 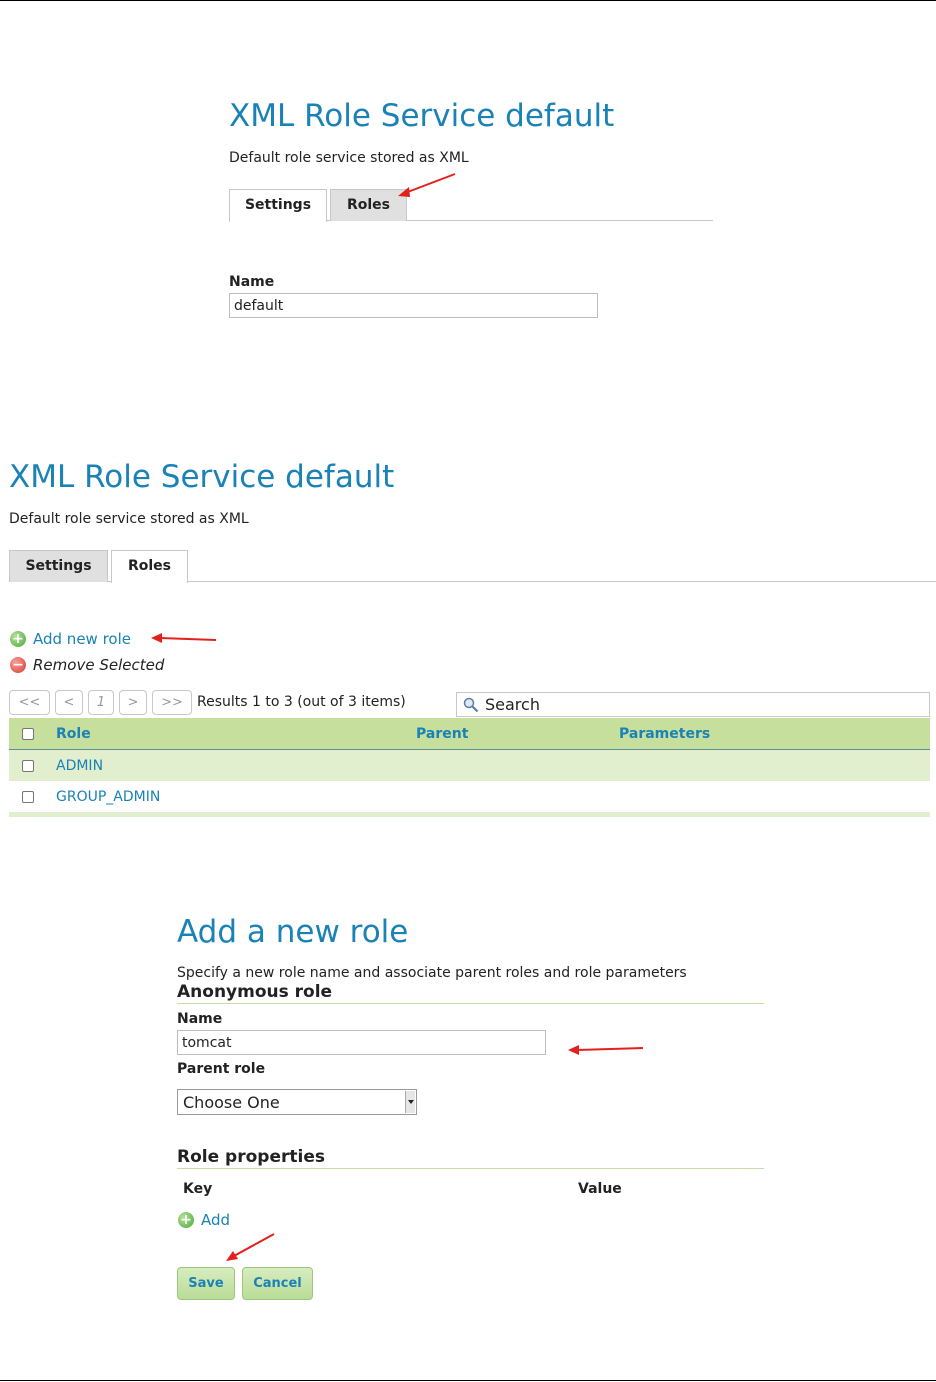 What do you see at coordinates (442, 733) in the screenshot?
I see `column-header-parent: Parent` at bounding box center [442, 733].